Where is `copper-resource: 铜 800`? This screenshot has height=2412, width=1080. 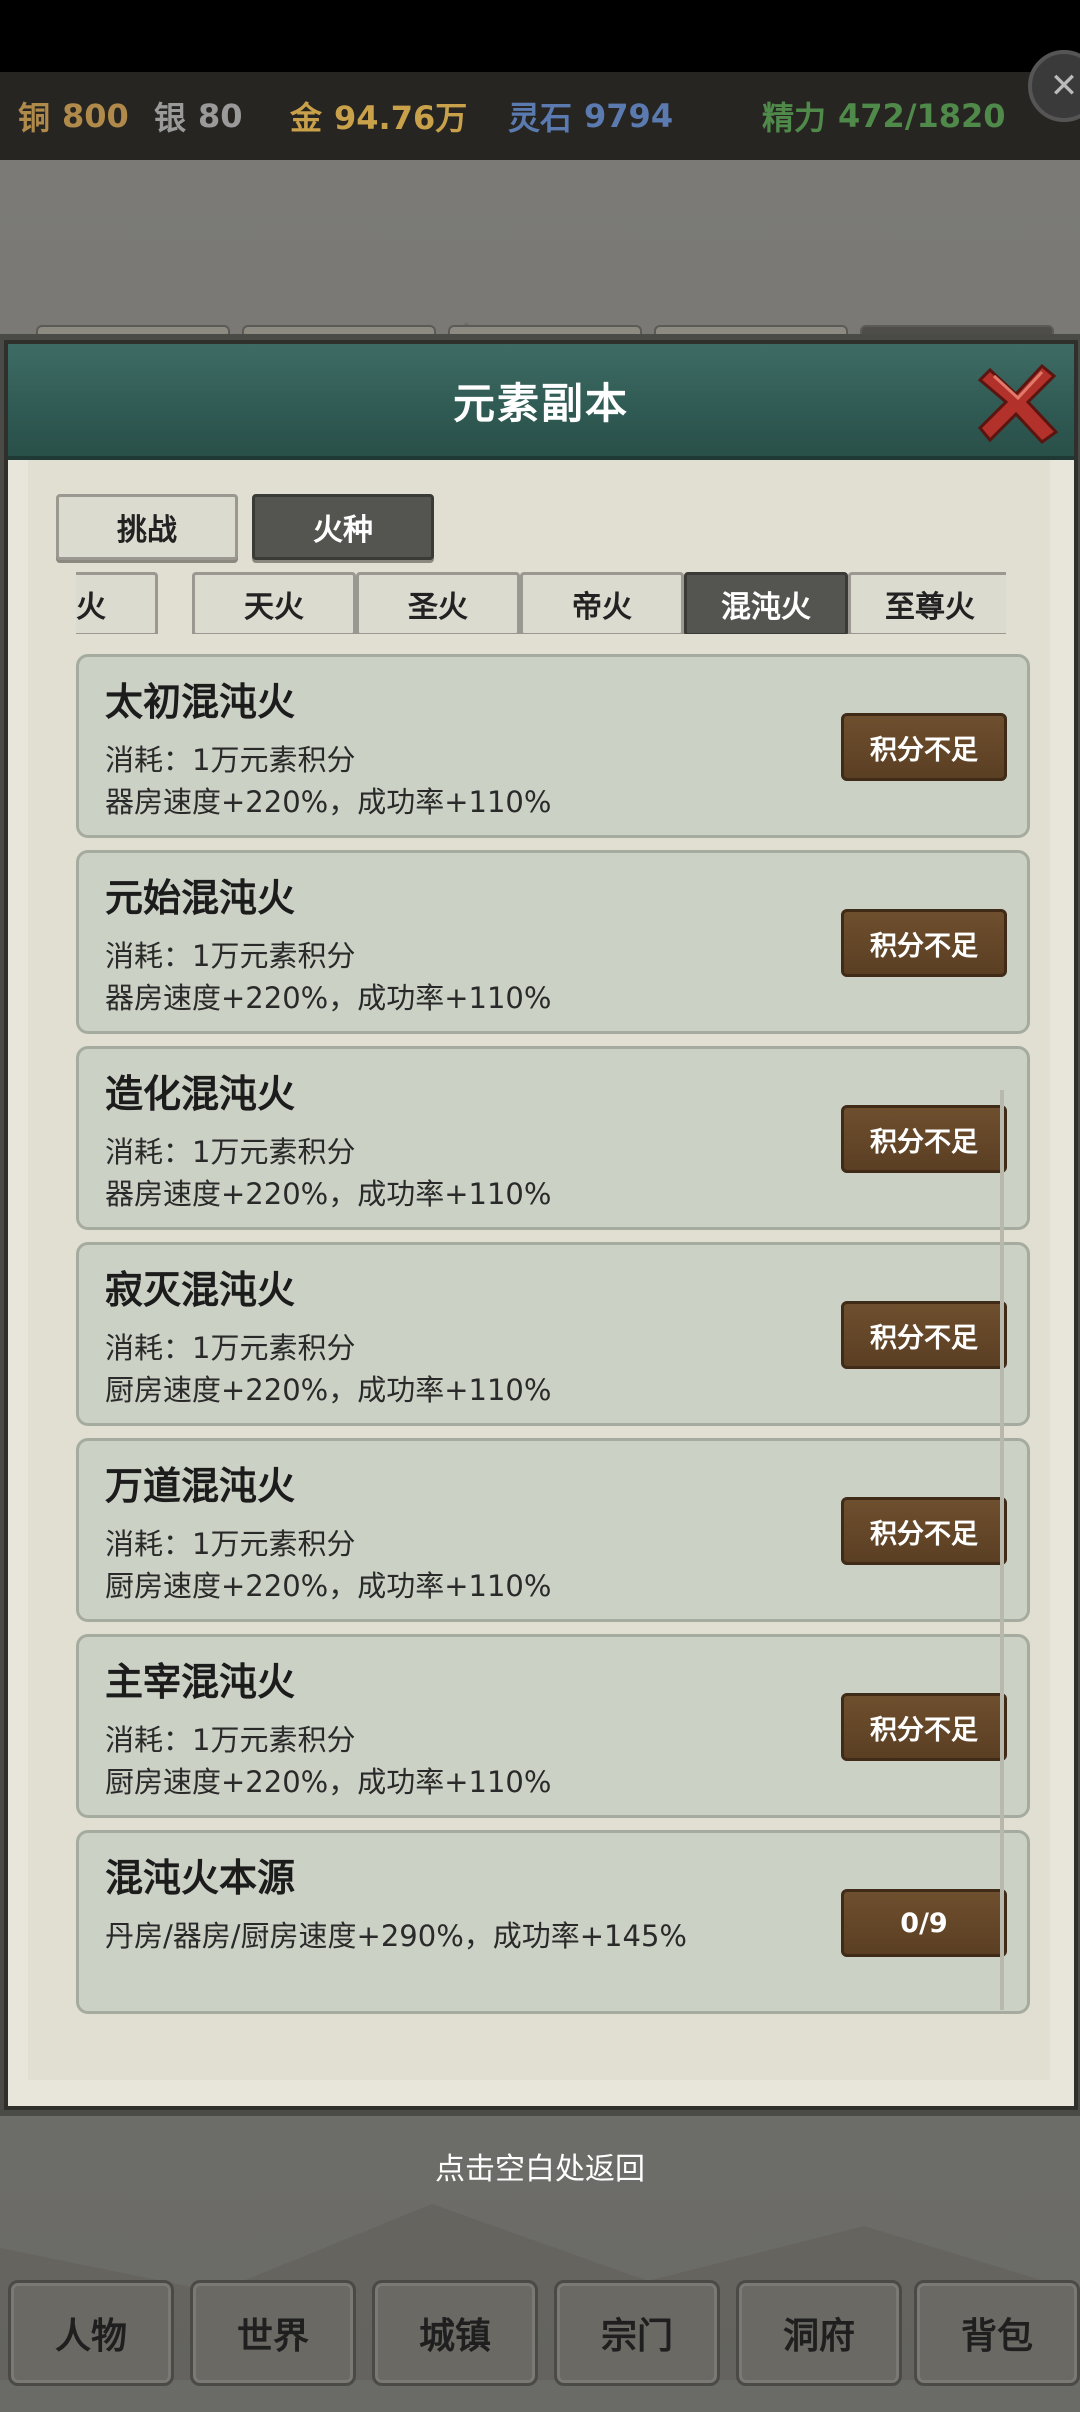 copper-resource: 铜 800 is located at coordinates (73, 116).